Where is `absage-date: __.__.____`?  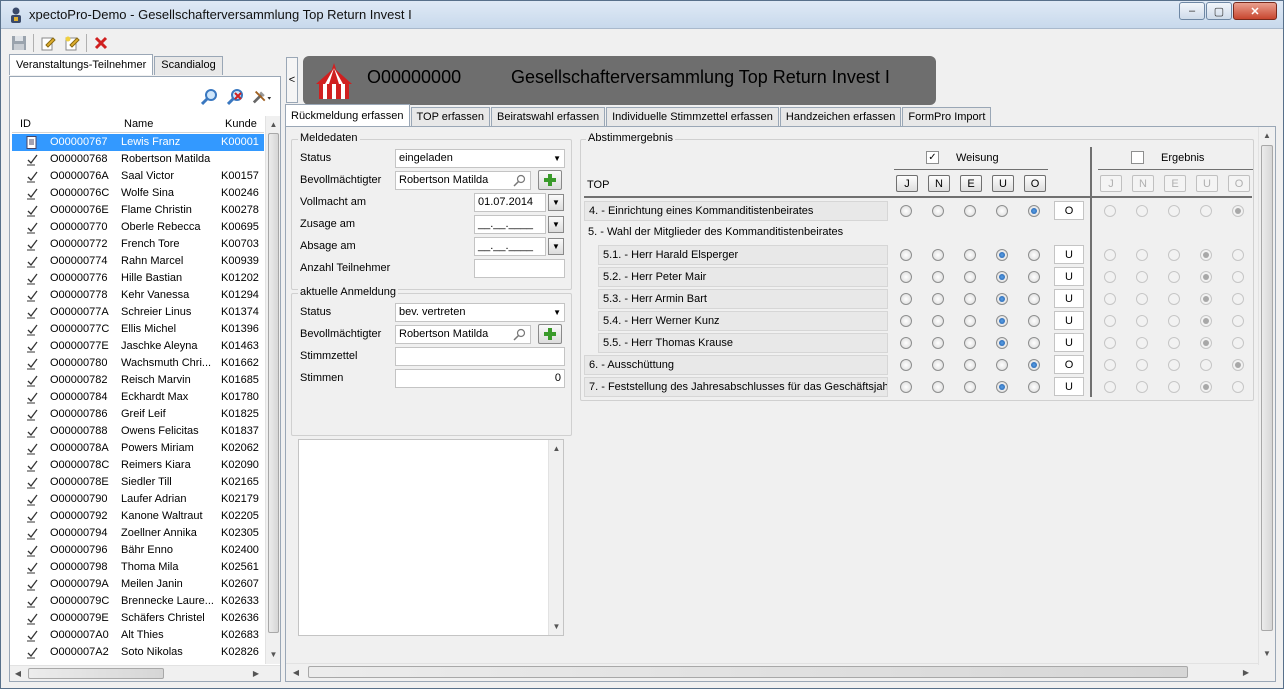
absage-date: __.__.____ is located at coordinates (510, 246).